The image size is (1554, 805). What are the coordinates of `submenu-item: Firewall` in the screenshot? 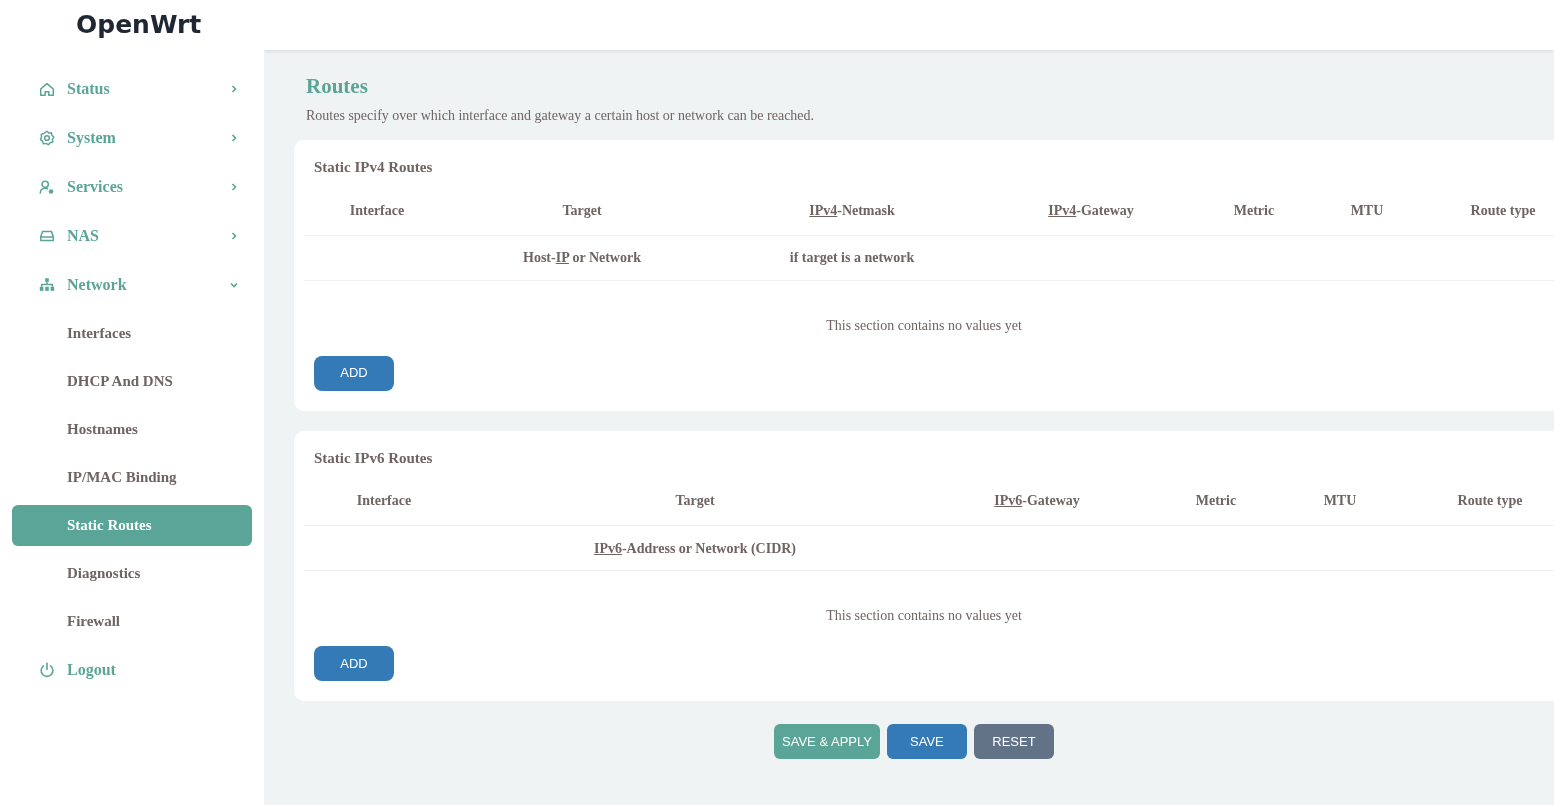 It's located at (132, 621).